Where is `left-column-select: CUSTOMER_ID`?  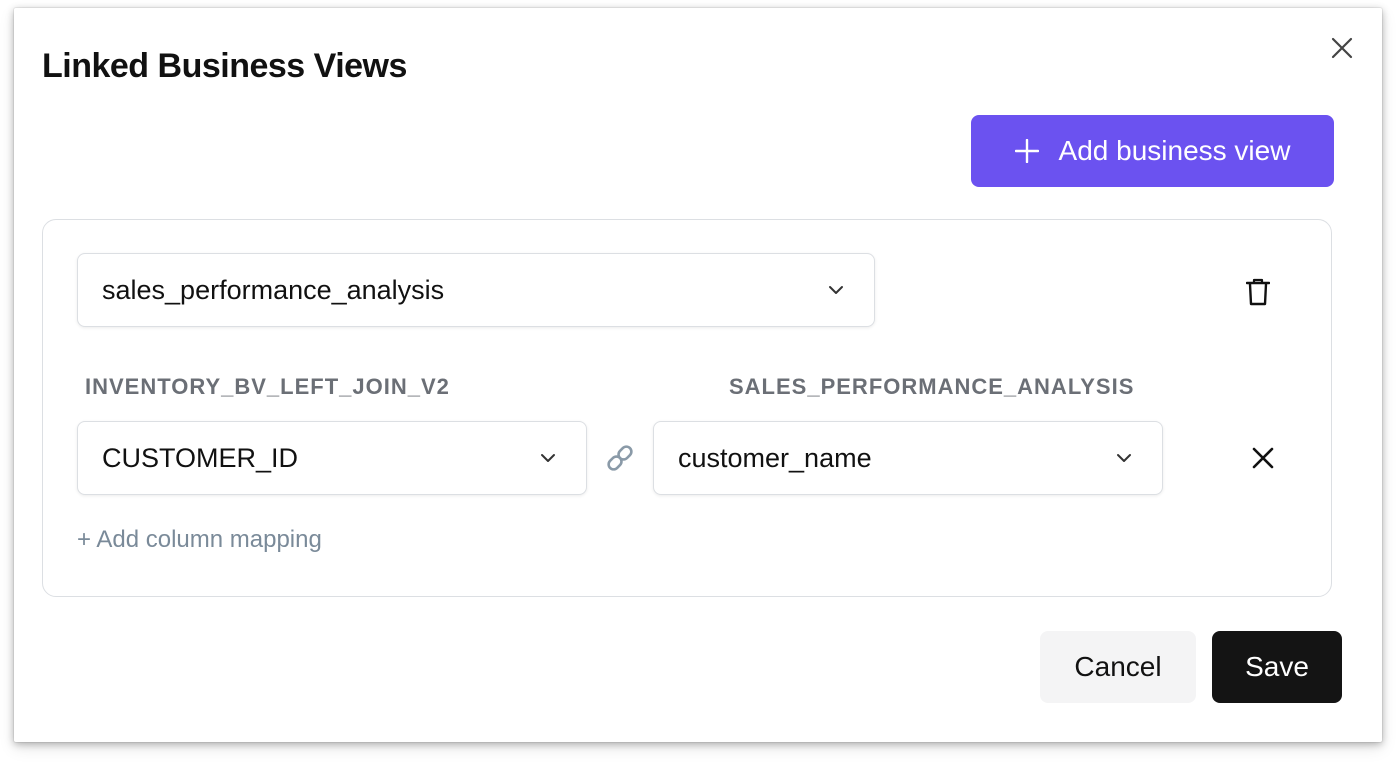 left-column-select: CUSTOMER_ID is located at coordinates (332, 458).